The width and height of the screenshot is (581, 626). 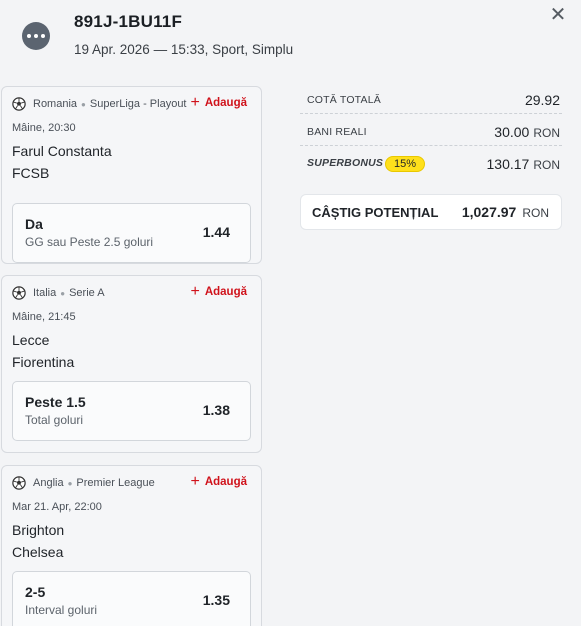 I want to click on market-name: Interval goluri, so click(x=61, y=610).